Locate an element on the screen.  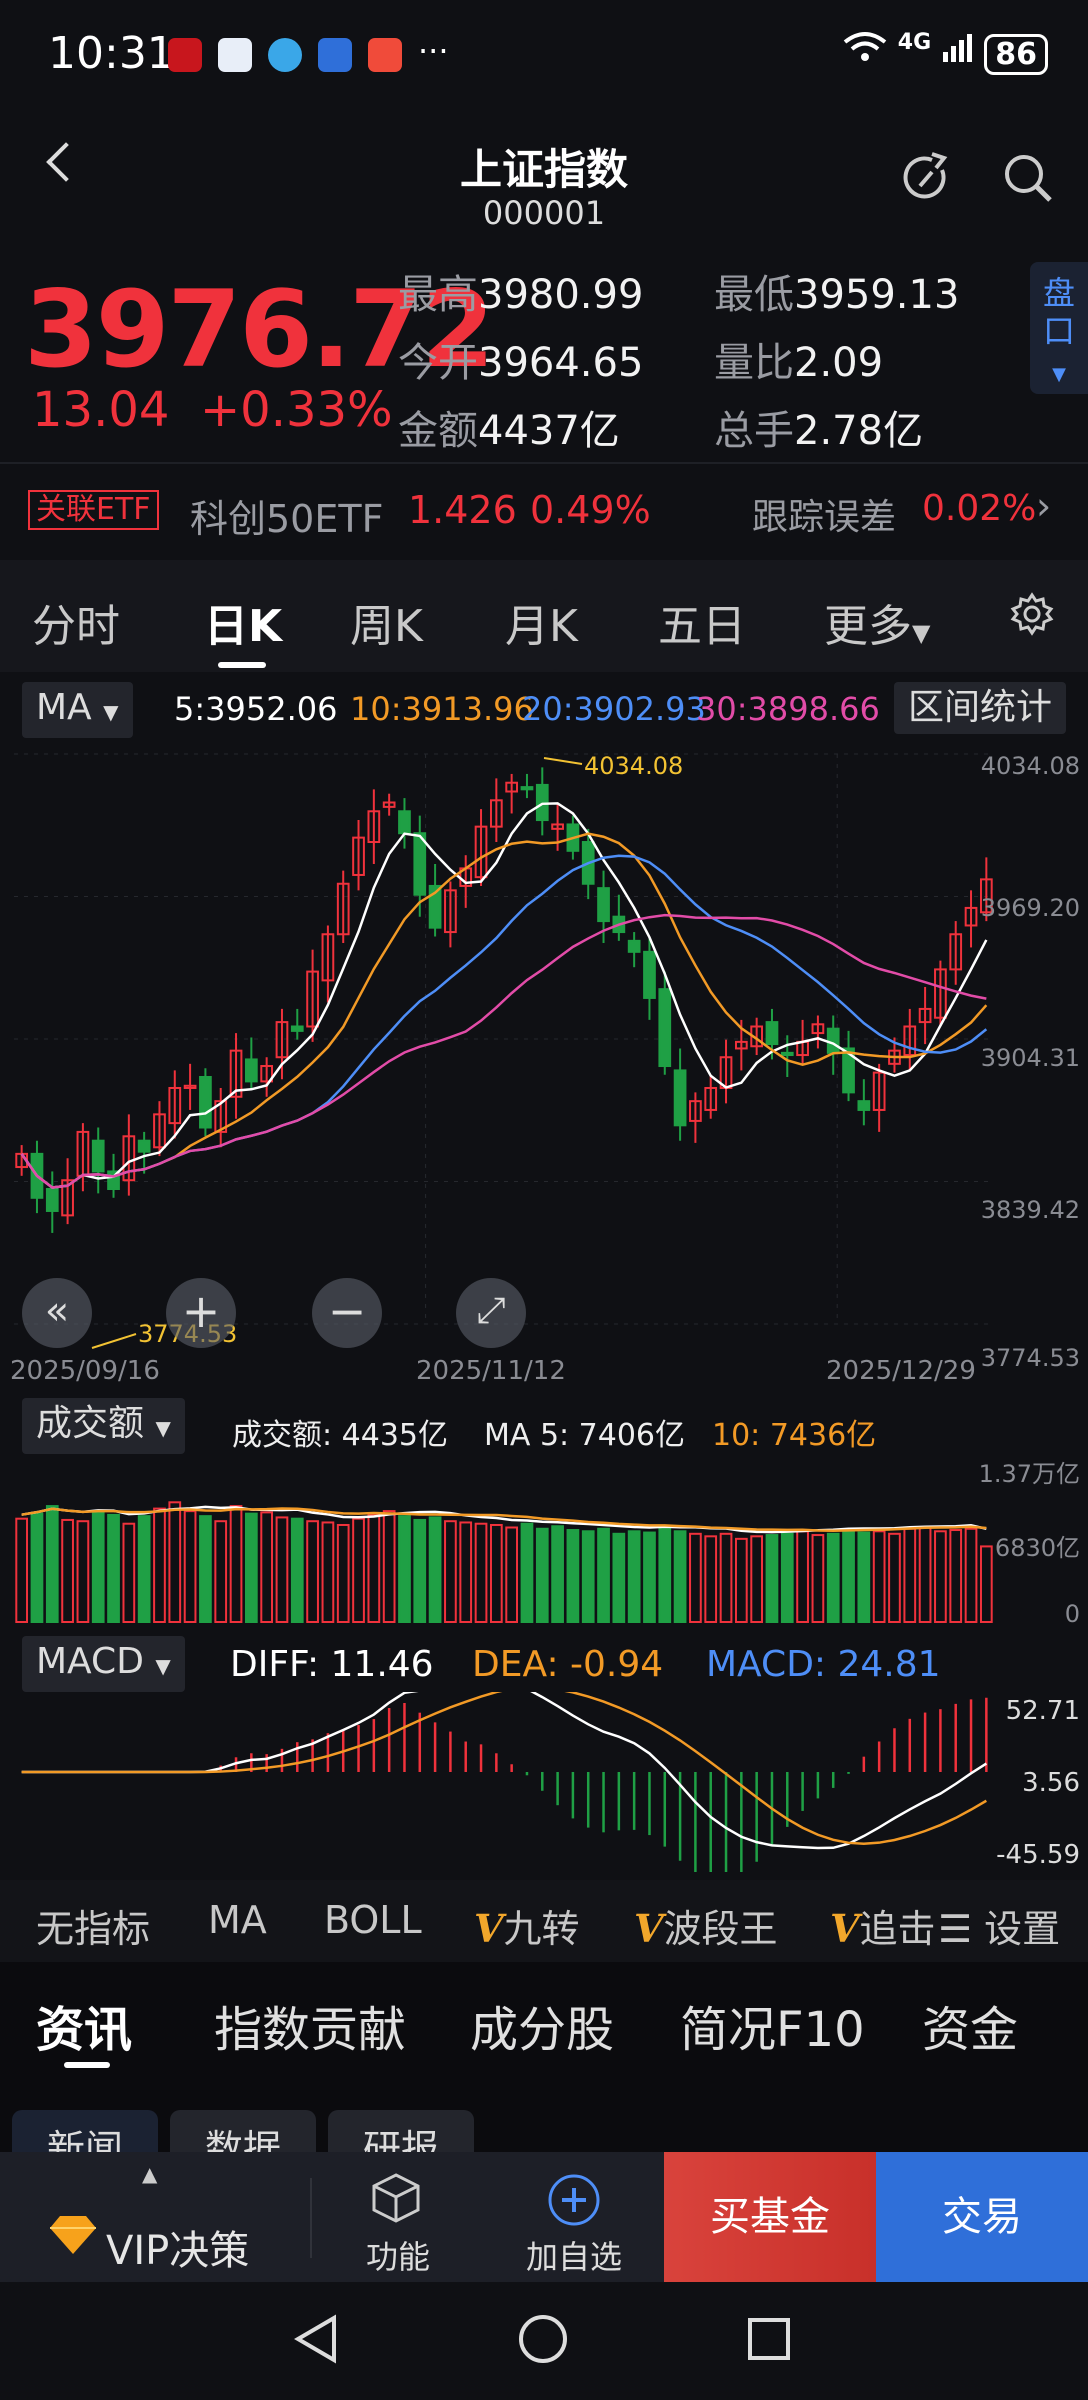
volume-svg is located at coordinates (504, 1562).